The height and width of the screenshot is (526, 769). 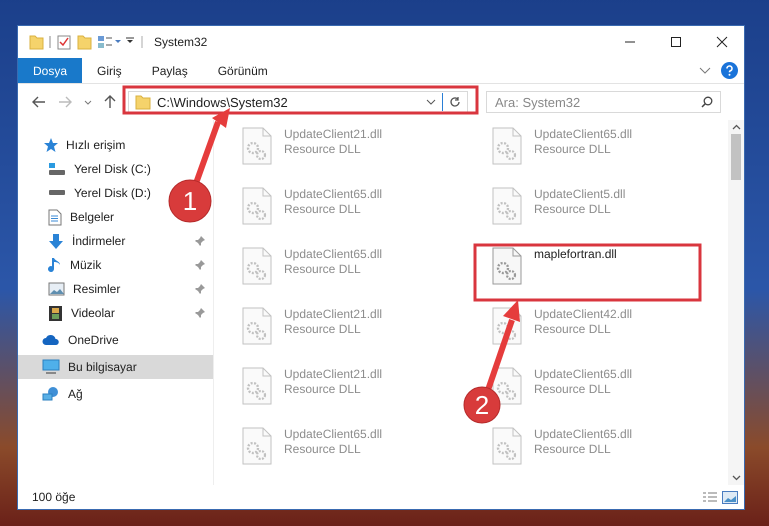 I want to click on maximize-icon, so click(x=676, y=42).